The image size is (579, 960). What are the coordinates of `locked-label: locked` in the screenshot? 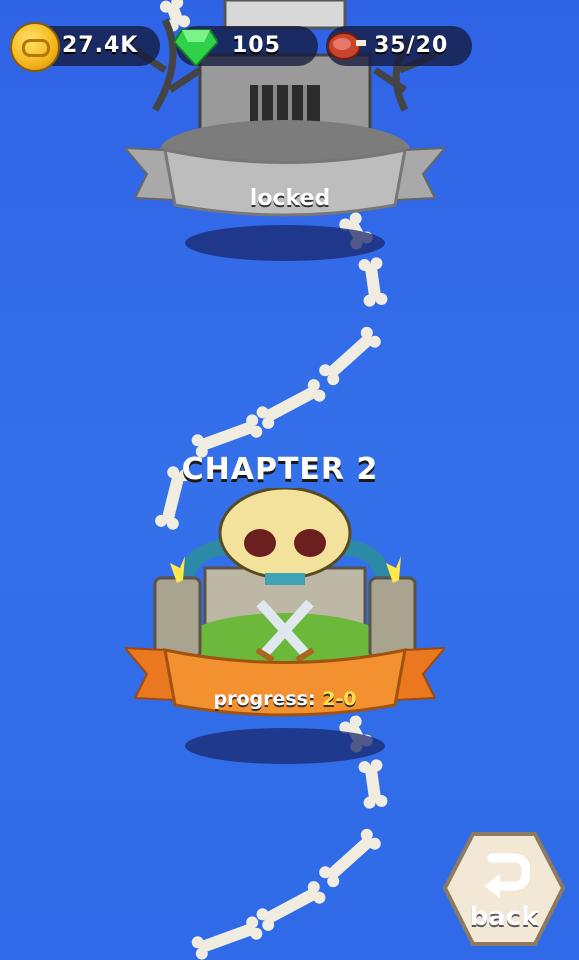 It's located at (290, 198).